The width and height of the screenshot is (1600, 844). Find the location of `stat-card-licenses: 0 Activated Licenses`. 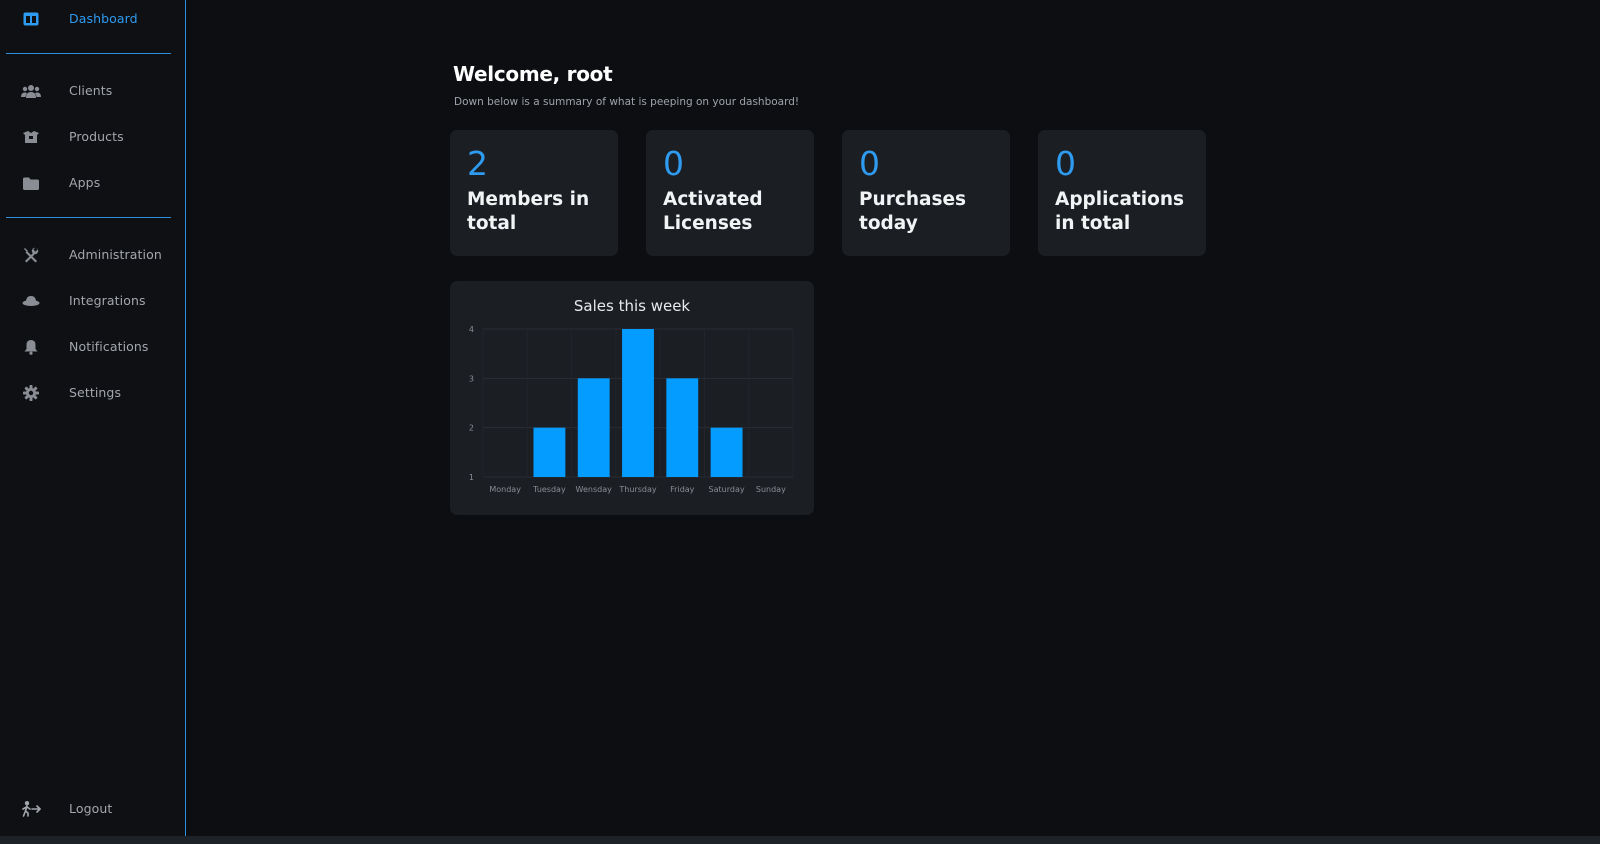

stat-card-licenses: 0 Activated Licenses is located at coordinates (730, 193).